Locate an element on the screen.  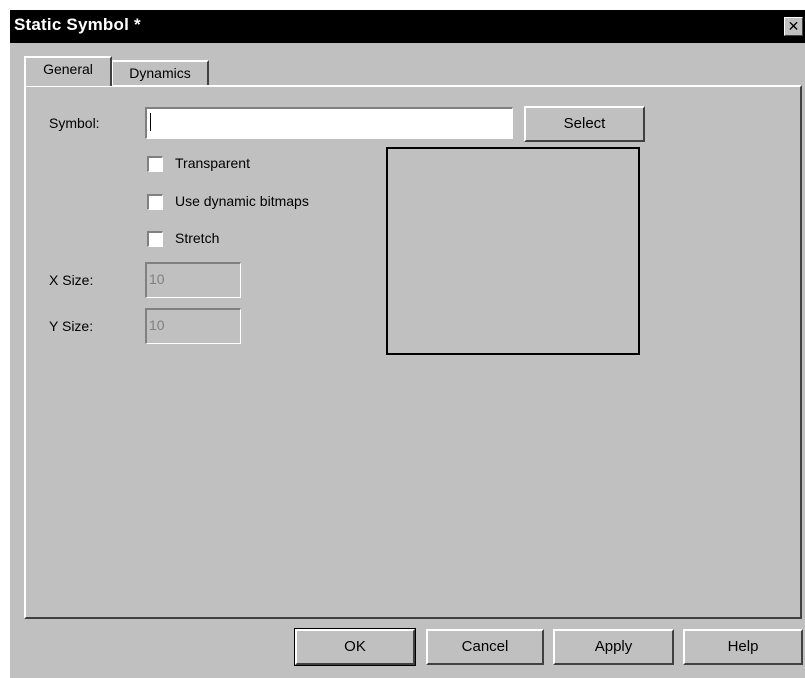
tab-dynamics-label: Dynamics is located at coordinates (160, 73).